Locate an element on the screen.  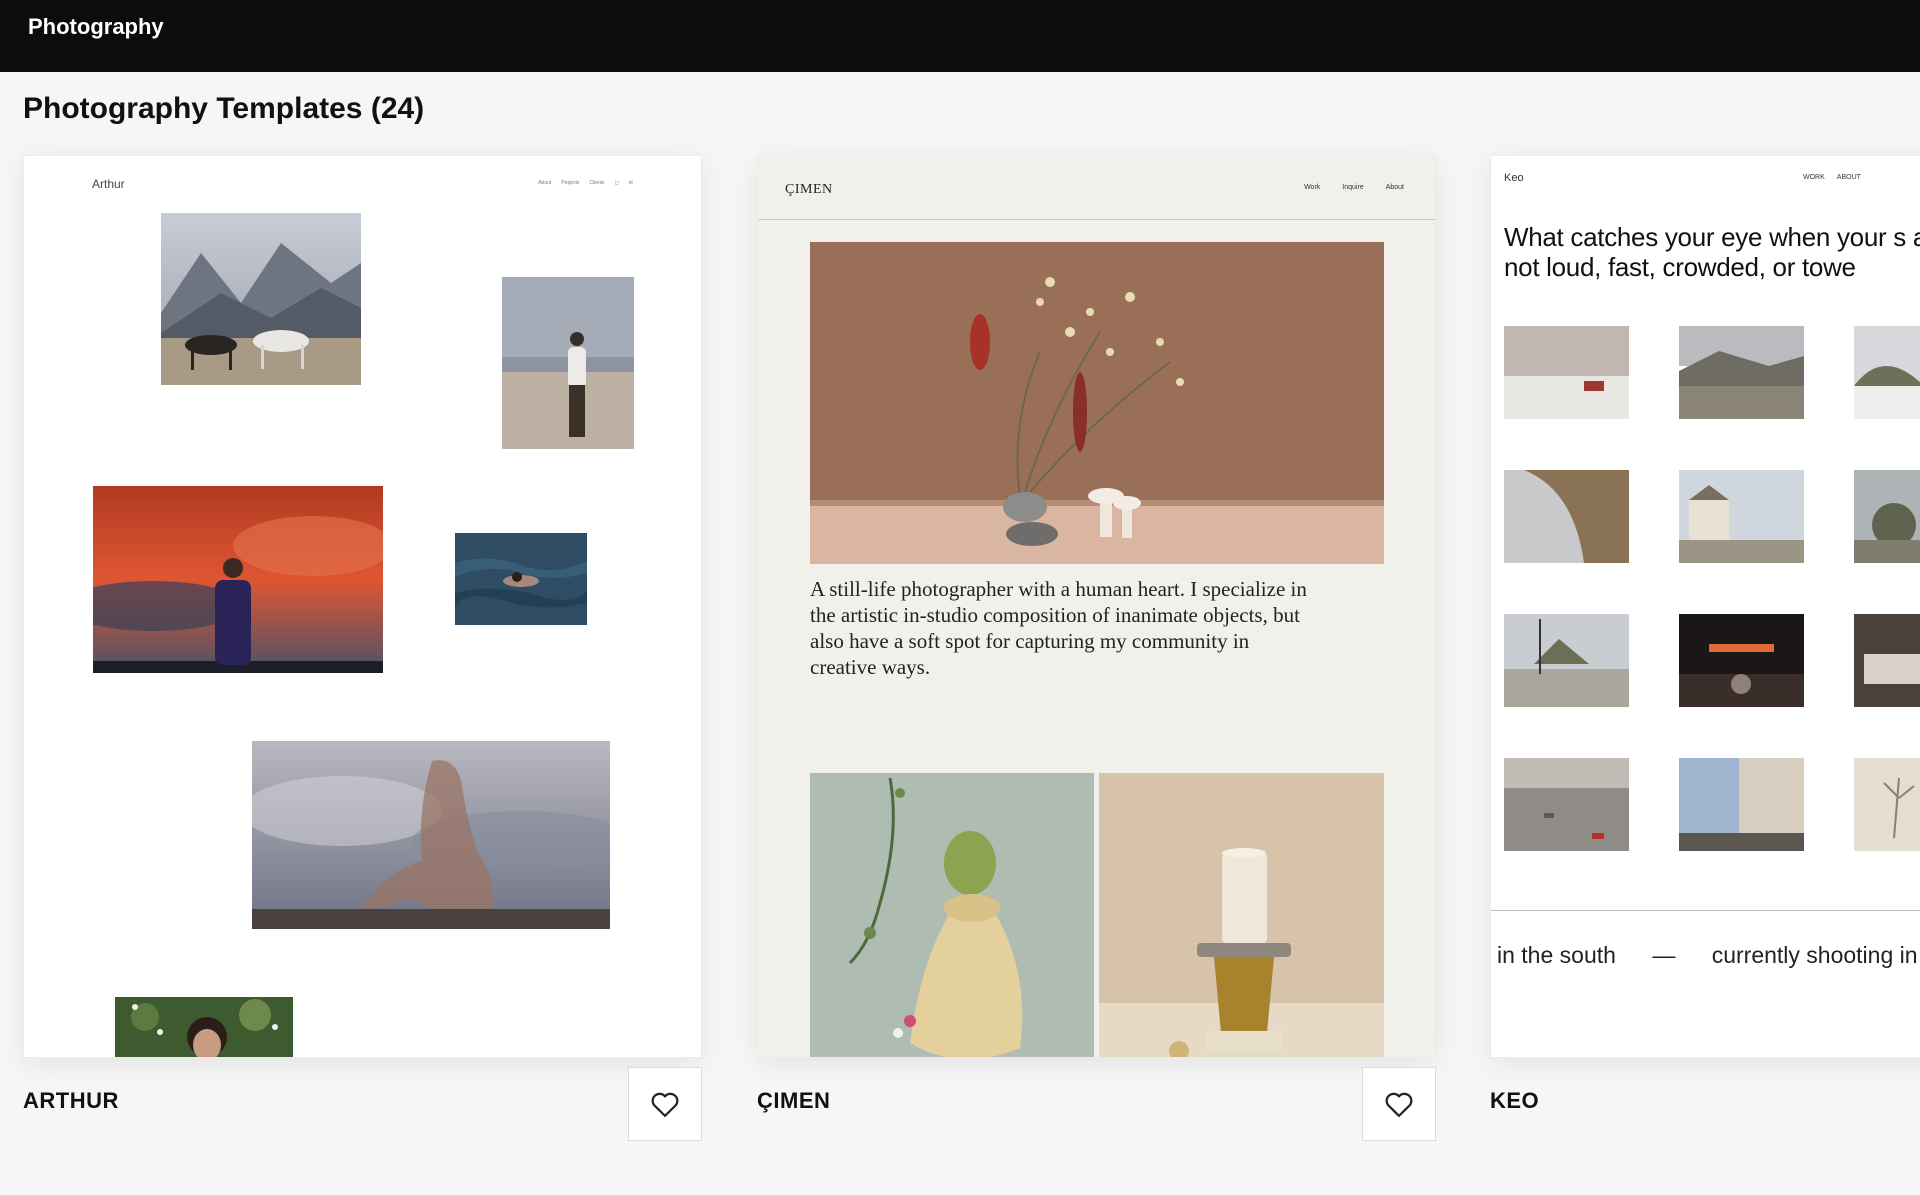
template-name-cimen: ÇIMEN is located at coordinates (793, 1101).